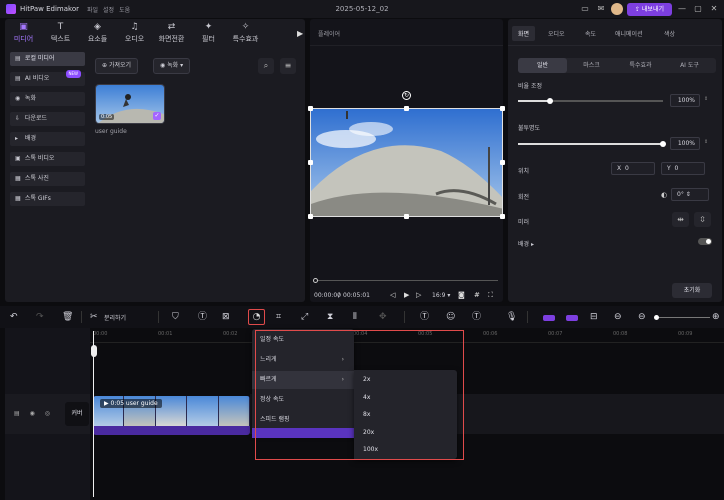 Image resolution: width=724 pixels, height=500 pixels. I want to click on close-icon: ✕, so click(714, 9).